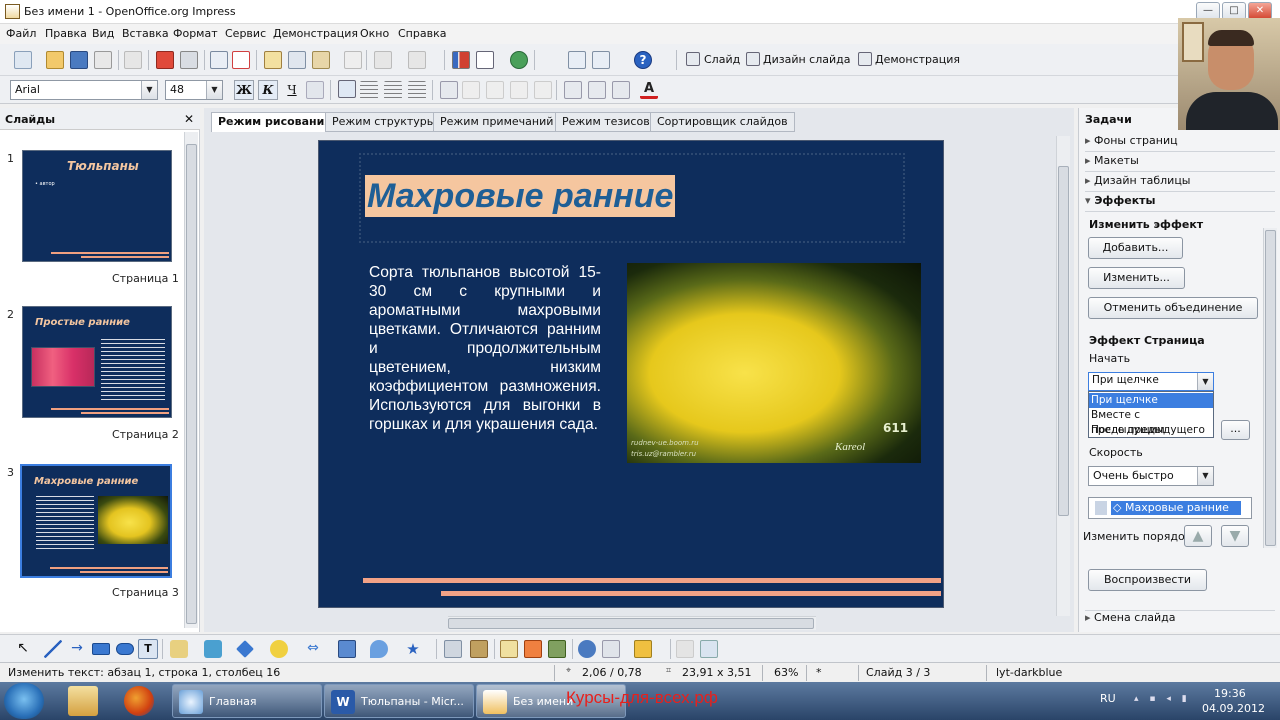 This screenshot has height=720, width=1280. What do you see at coordinates (1180, 203) in the screenshot?
I see `section-effects: ▾ Эффекты` at bounding box center [1180, 203].